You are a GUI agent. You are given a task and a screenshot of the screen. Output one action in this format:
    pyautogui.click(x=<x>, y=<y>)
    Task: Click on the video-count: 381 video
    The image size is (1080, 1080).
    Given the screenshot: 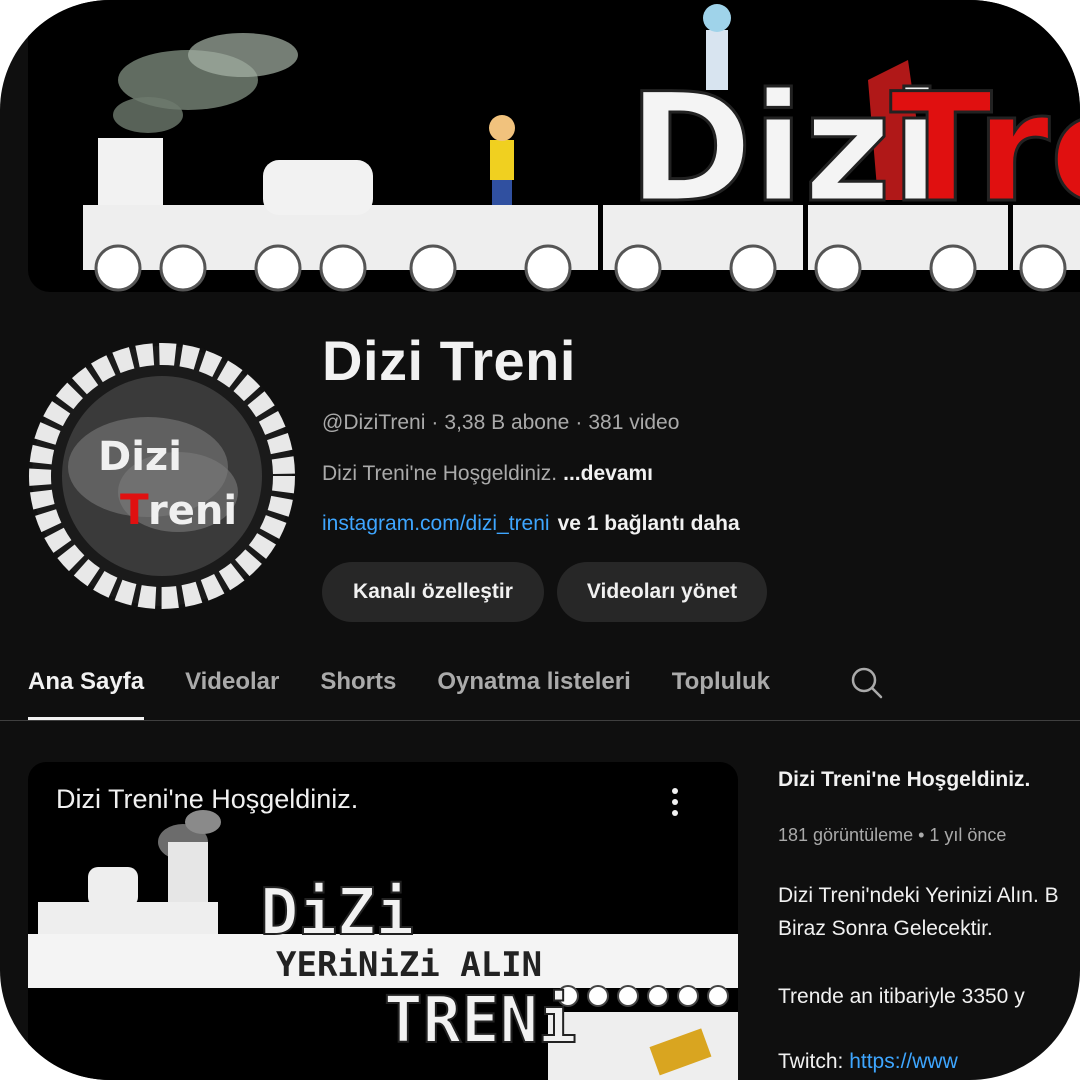 What is the action you would take?
    pyautogui.click(x=634, y=422)
    